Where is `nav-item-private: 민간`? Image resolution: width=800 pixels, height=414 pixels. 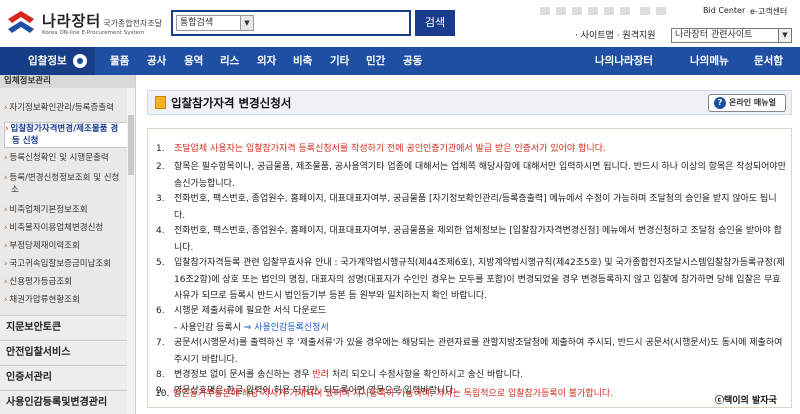
nav-item-private: 민간 is located at coordinates (375, 61).